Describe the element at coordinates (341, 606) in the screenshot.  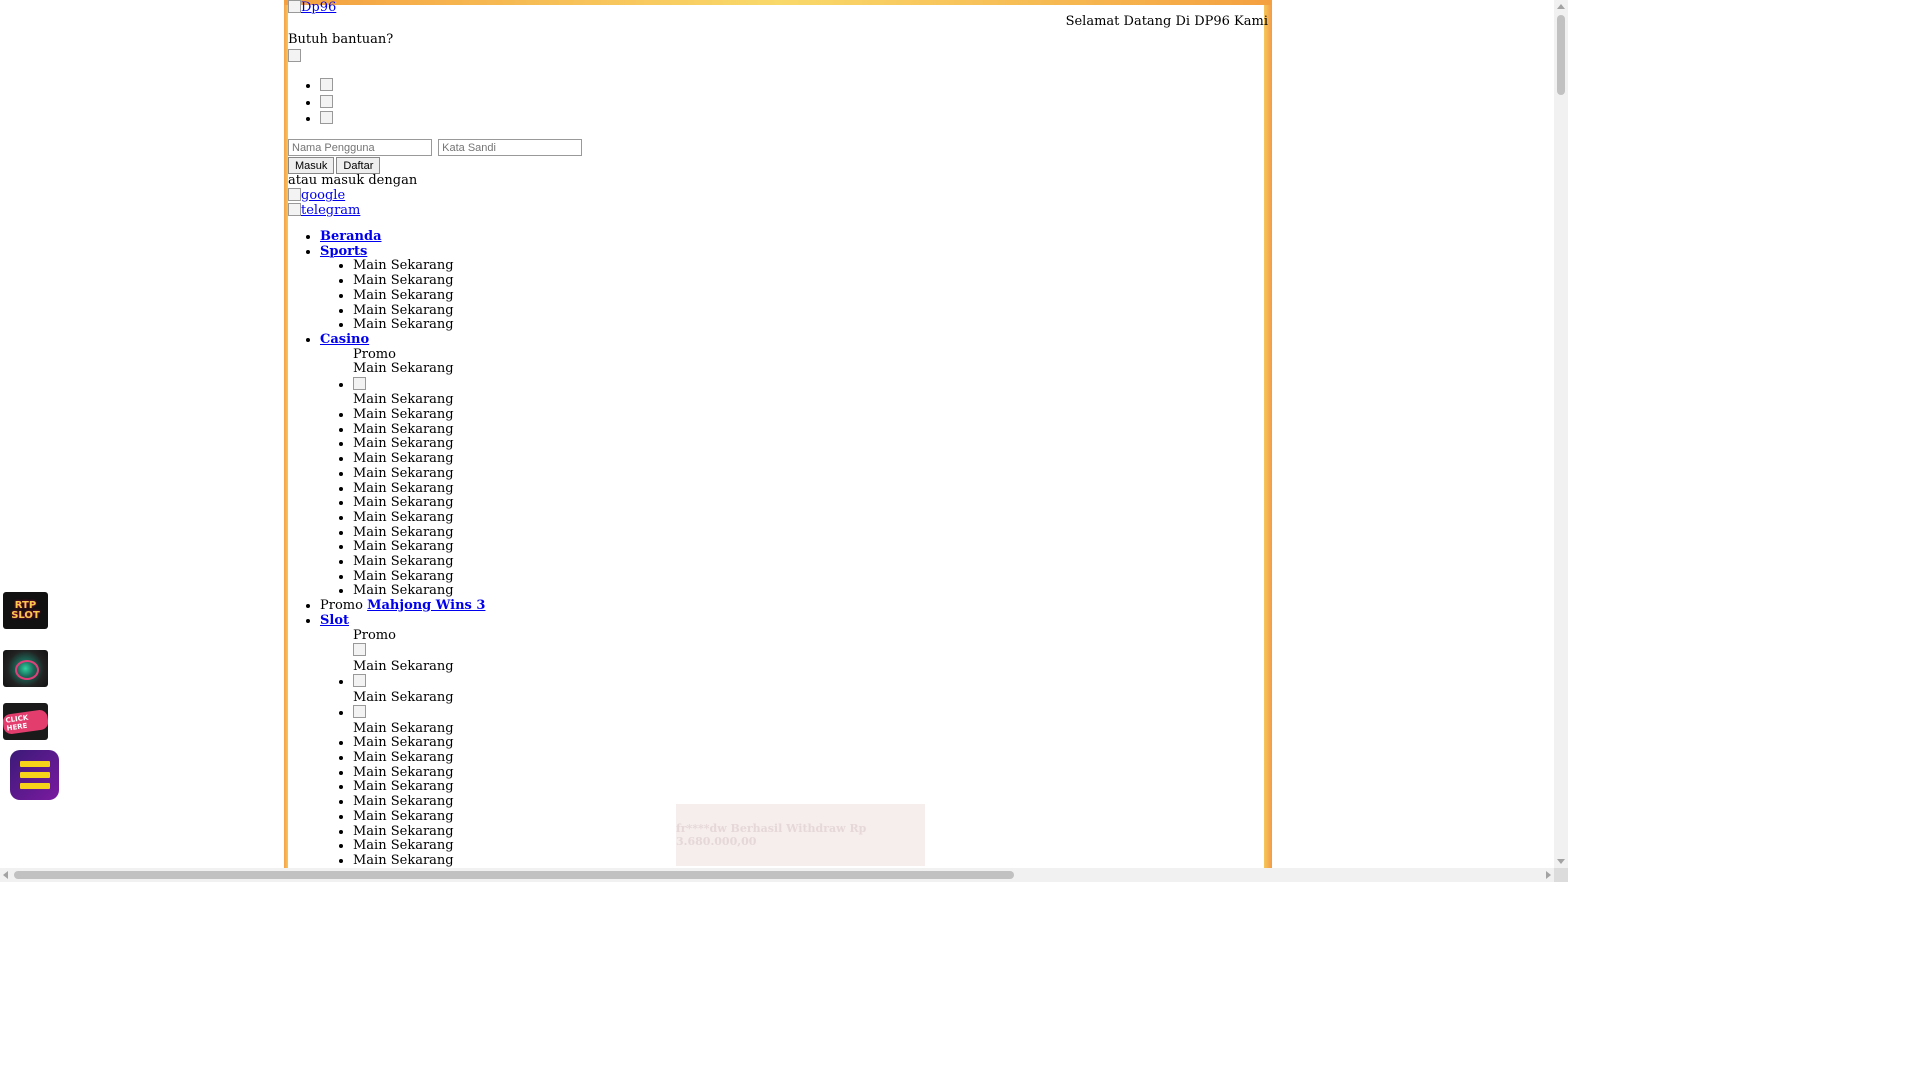
I see `promo-text: Promo` at that location.